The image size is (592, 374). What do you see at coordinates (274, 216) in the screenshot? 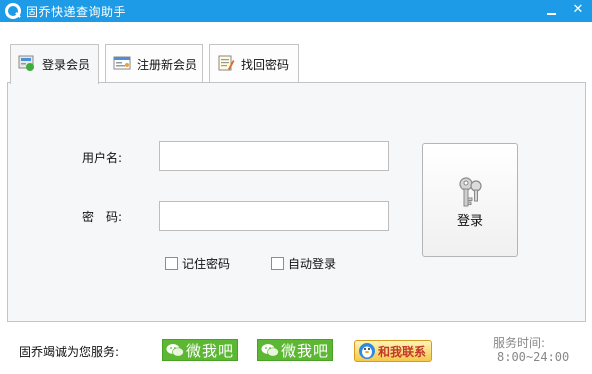
I see `password-input` at bounding box center [274, 216].